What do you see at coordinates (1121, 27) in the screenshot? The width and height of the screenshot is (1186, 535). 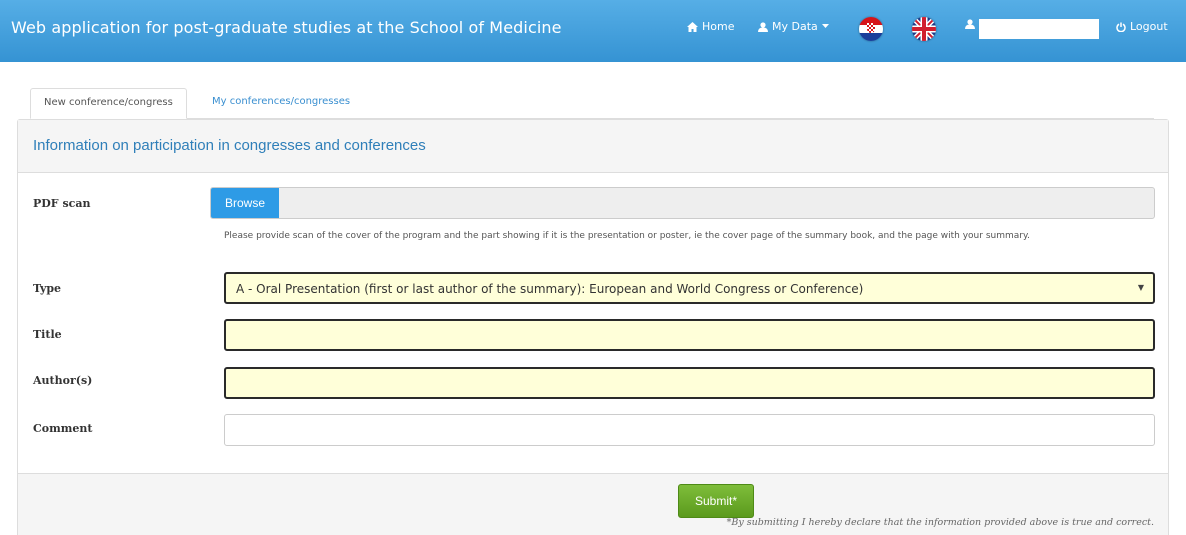 I see `power-icon` at bounding box center [1121, 27].